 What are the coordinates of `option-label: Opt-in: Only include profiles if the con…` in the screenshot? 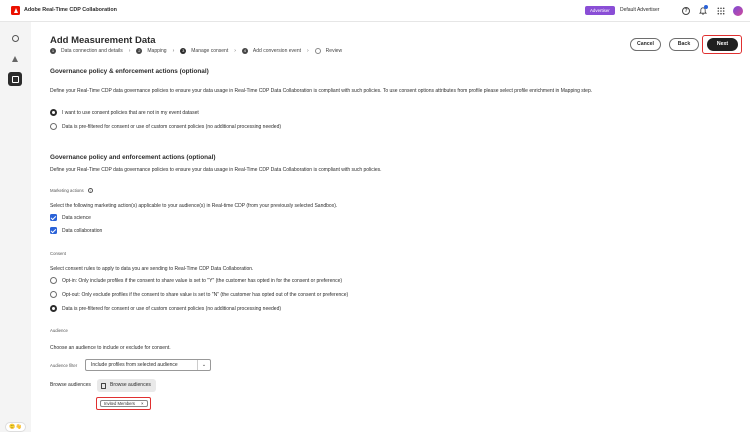 It's located at (202, 280).